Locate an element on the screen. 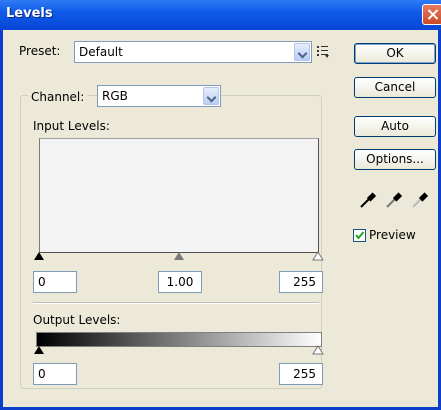 This screenshot has width=441, height=410. preview-checkbox is located at coordinates (359, 235).